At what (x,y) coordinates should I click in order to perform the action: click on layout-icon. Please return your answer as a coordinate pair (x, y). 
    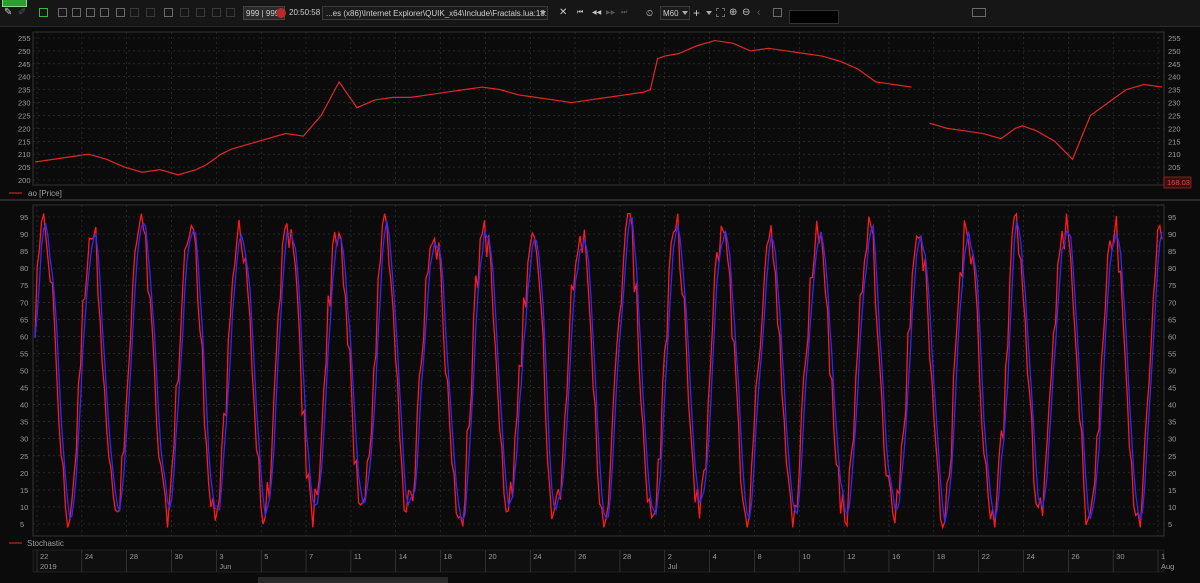
    Looking at the image, I should click on (62, 12).